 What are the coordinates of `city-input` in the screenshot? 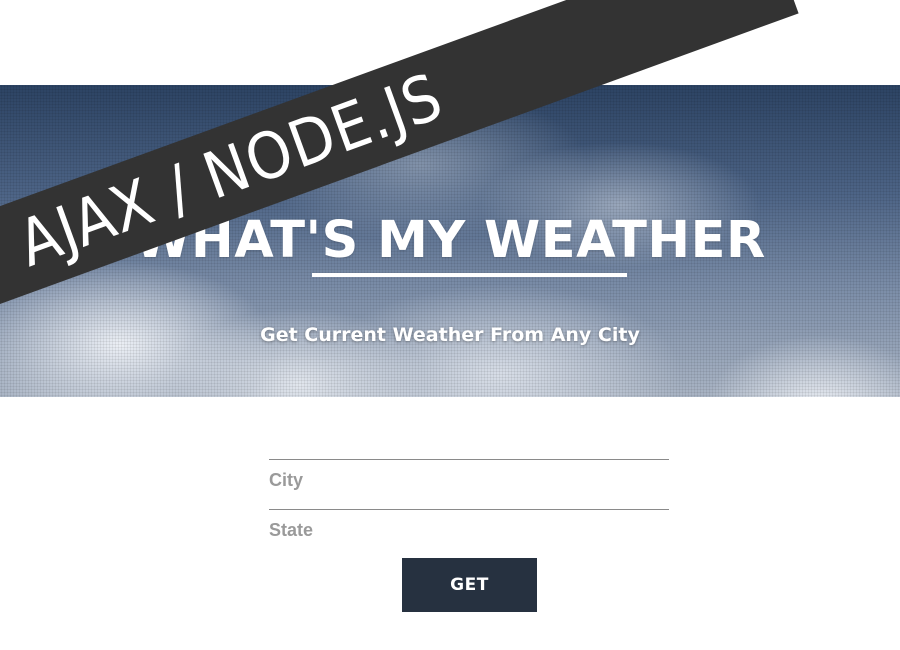 It's located at (469, 480).